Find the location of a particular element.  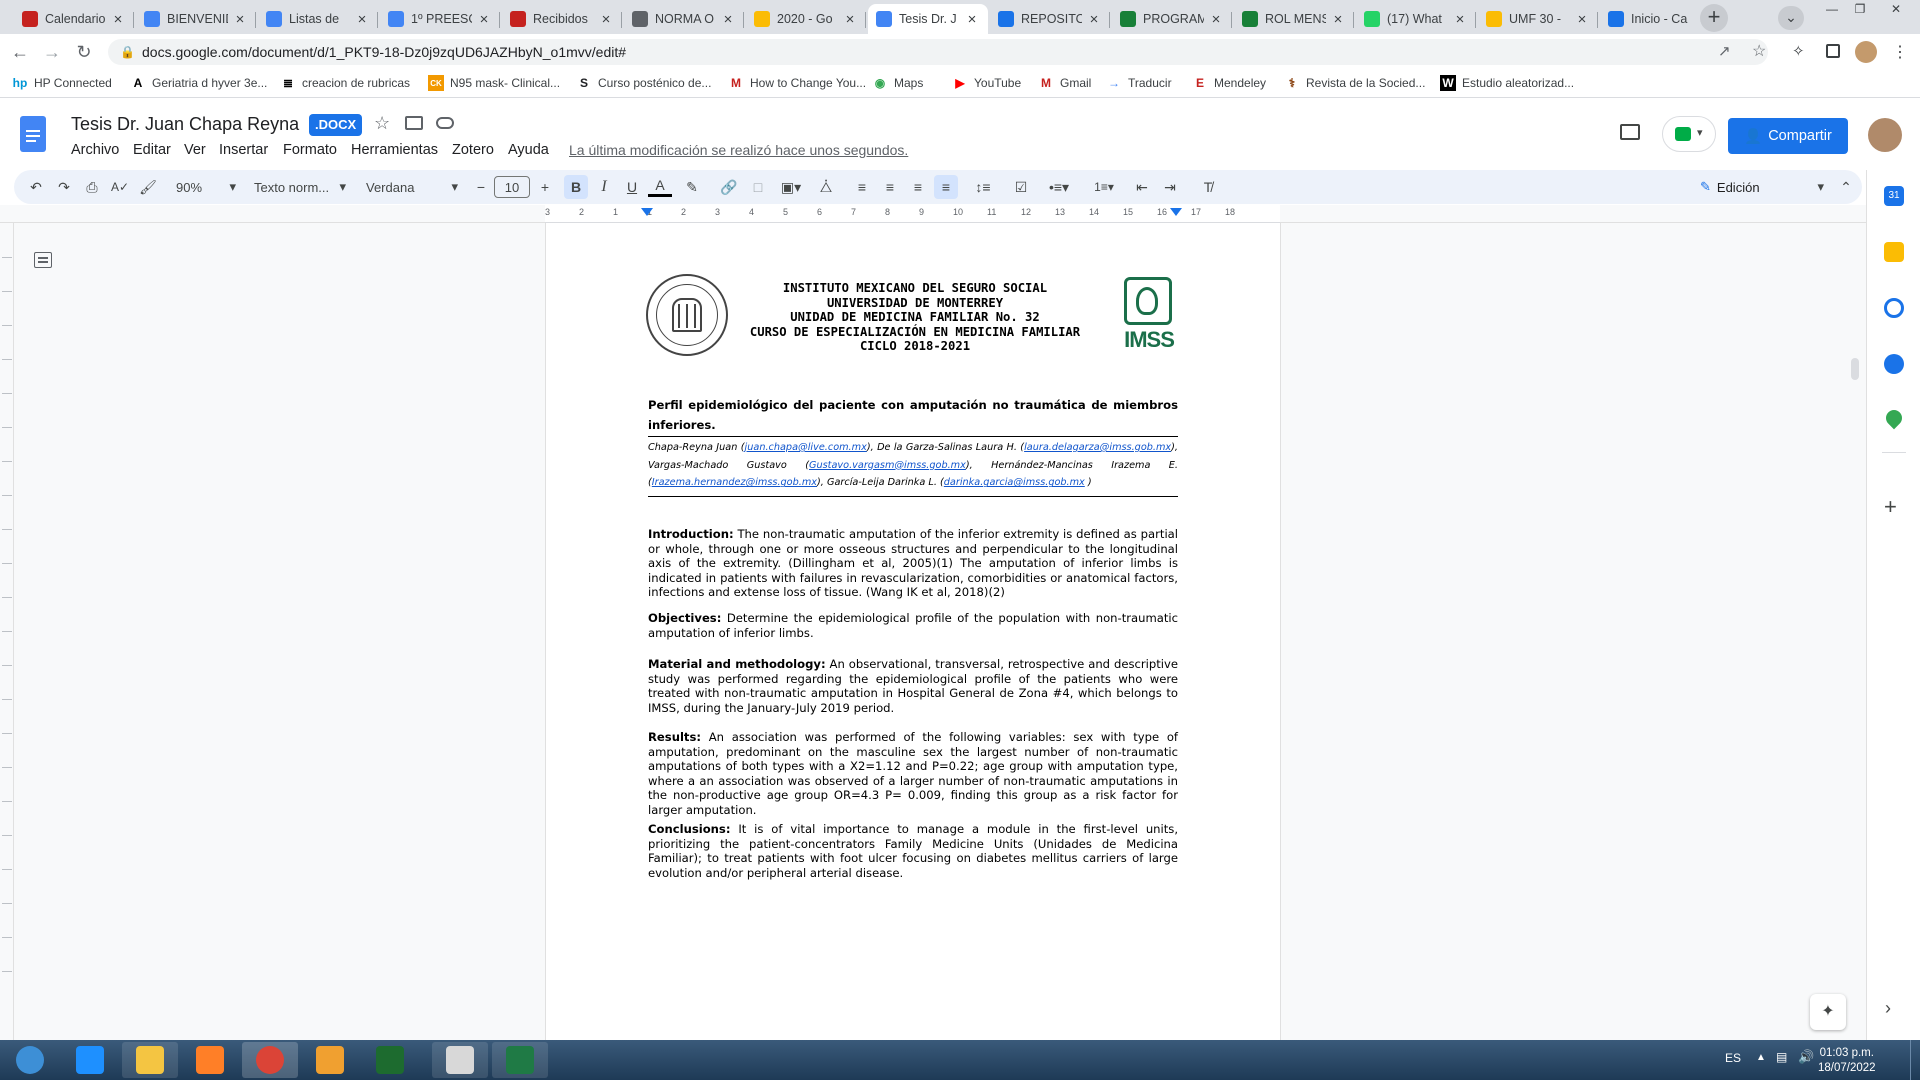

show-hidden-icons-icon: ▲ is located at coordinates (1761, 1057).